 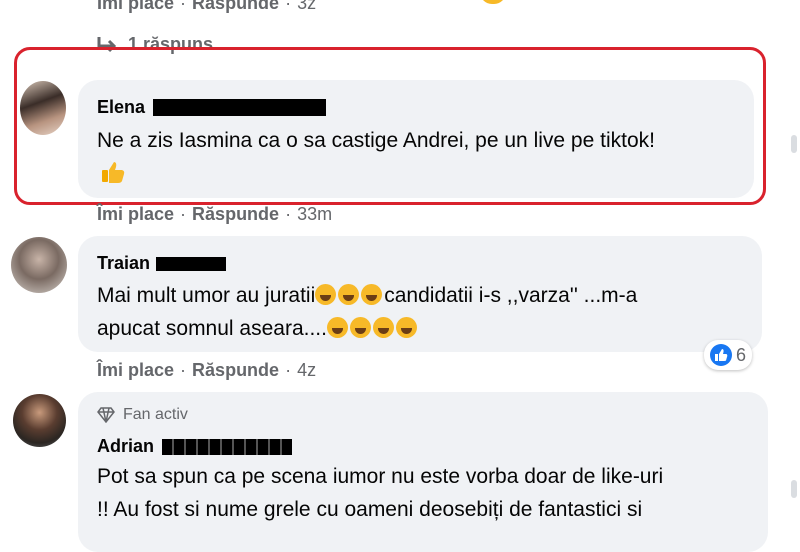 What do you see at coordinates (493, 2) in the screenshot?
I see `reaction-icon` at bounding box center [493, 2].